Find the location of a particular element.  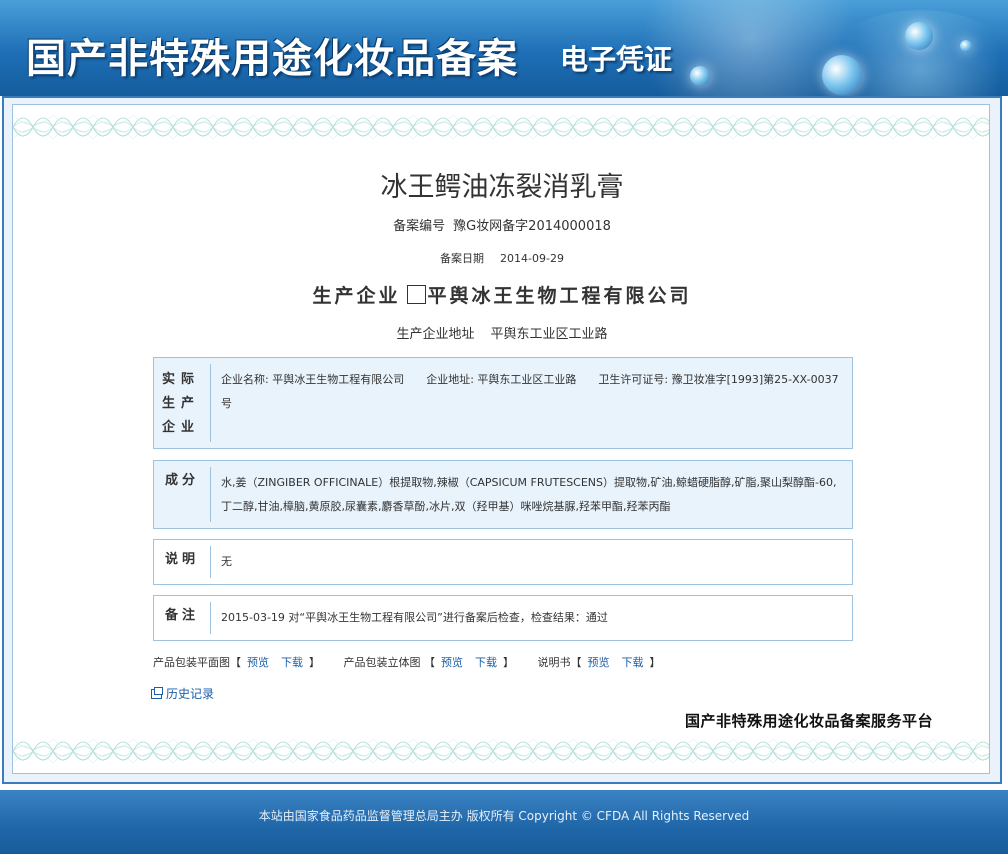

solid-package-label: 产品包装立体图 【 is located at coordinates (389, 662).